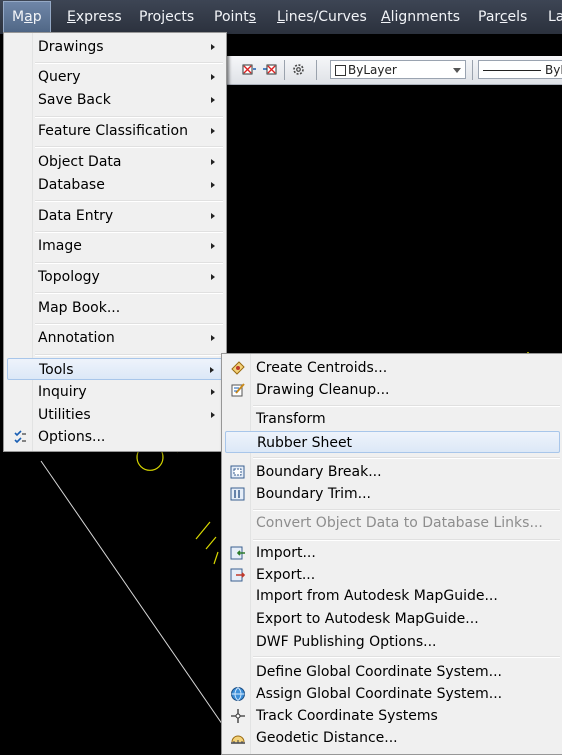  I want to click on settings-gear-icon, so click(298, 69).